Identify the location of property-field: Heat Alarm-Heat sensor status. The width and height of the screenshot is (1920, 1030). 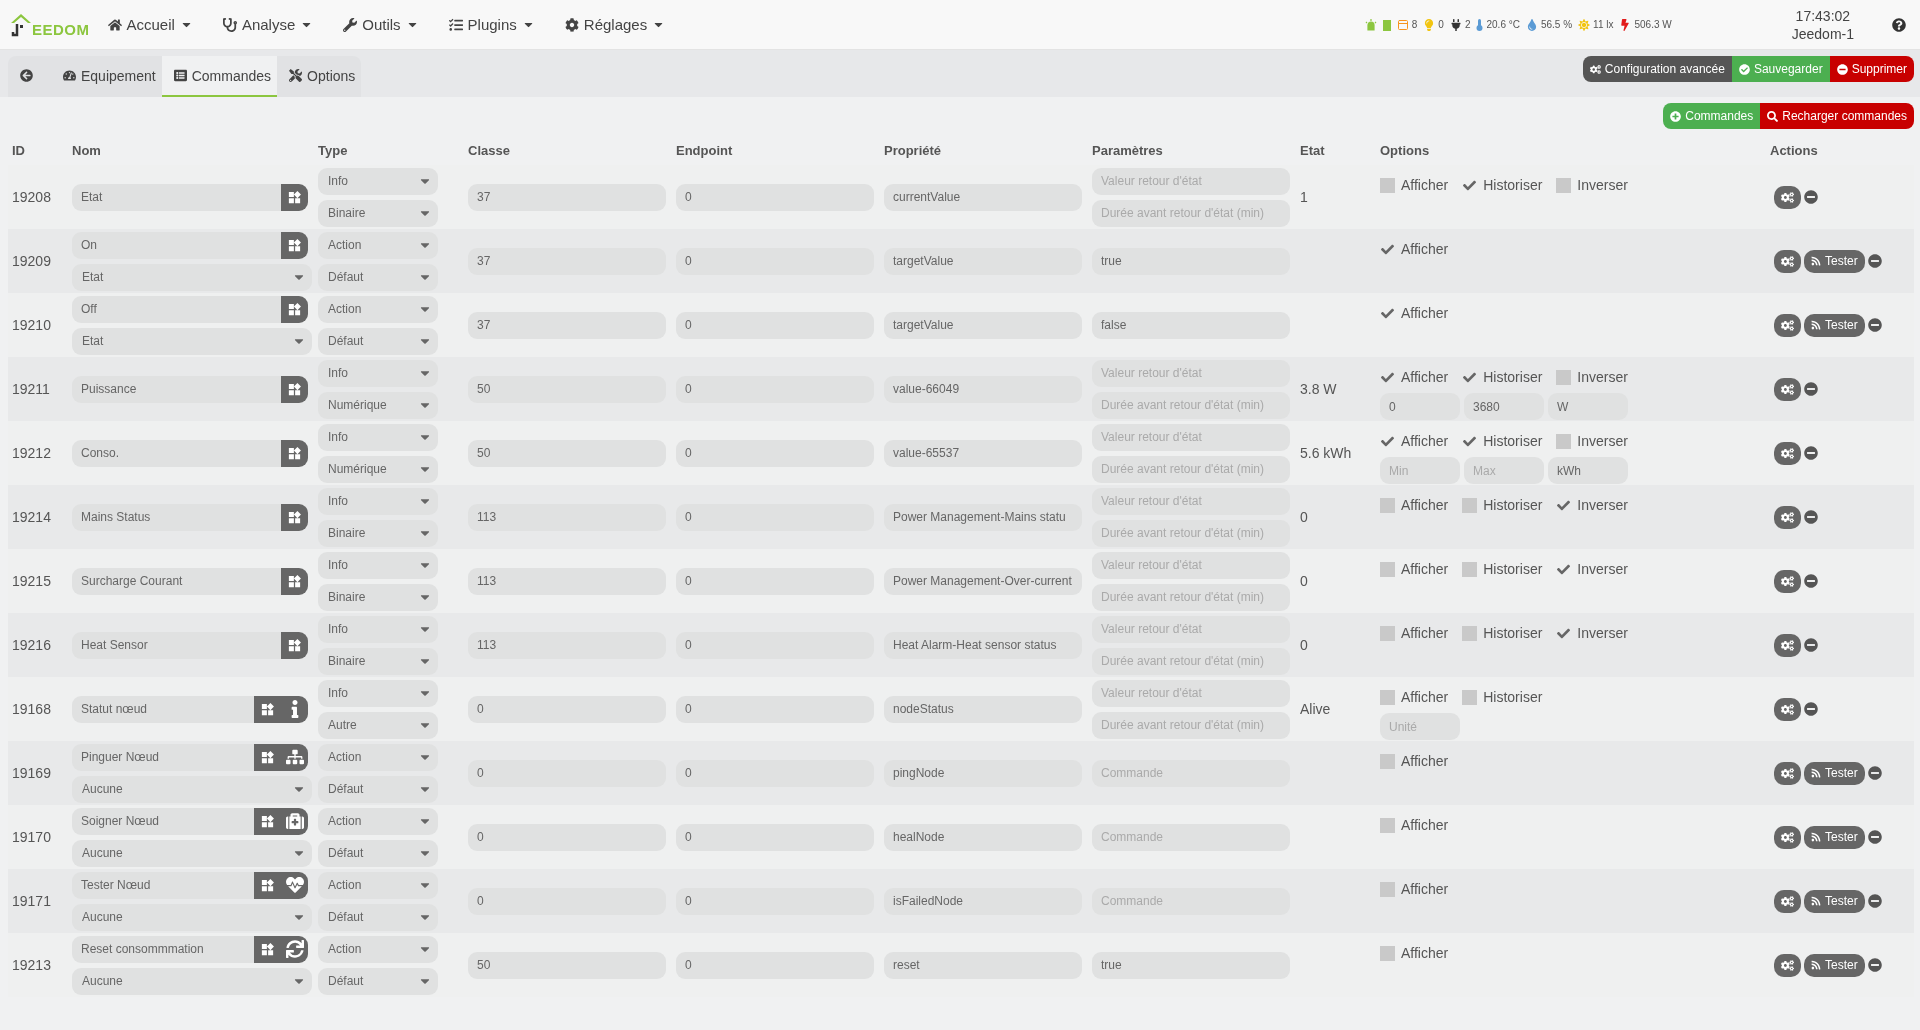
(983, 645).